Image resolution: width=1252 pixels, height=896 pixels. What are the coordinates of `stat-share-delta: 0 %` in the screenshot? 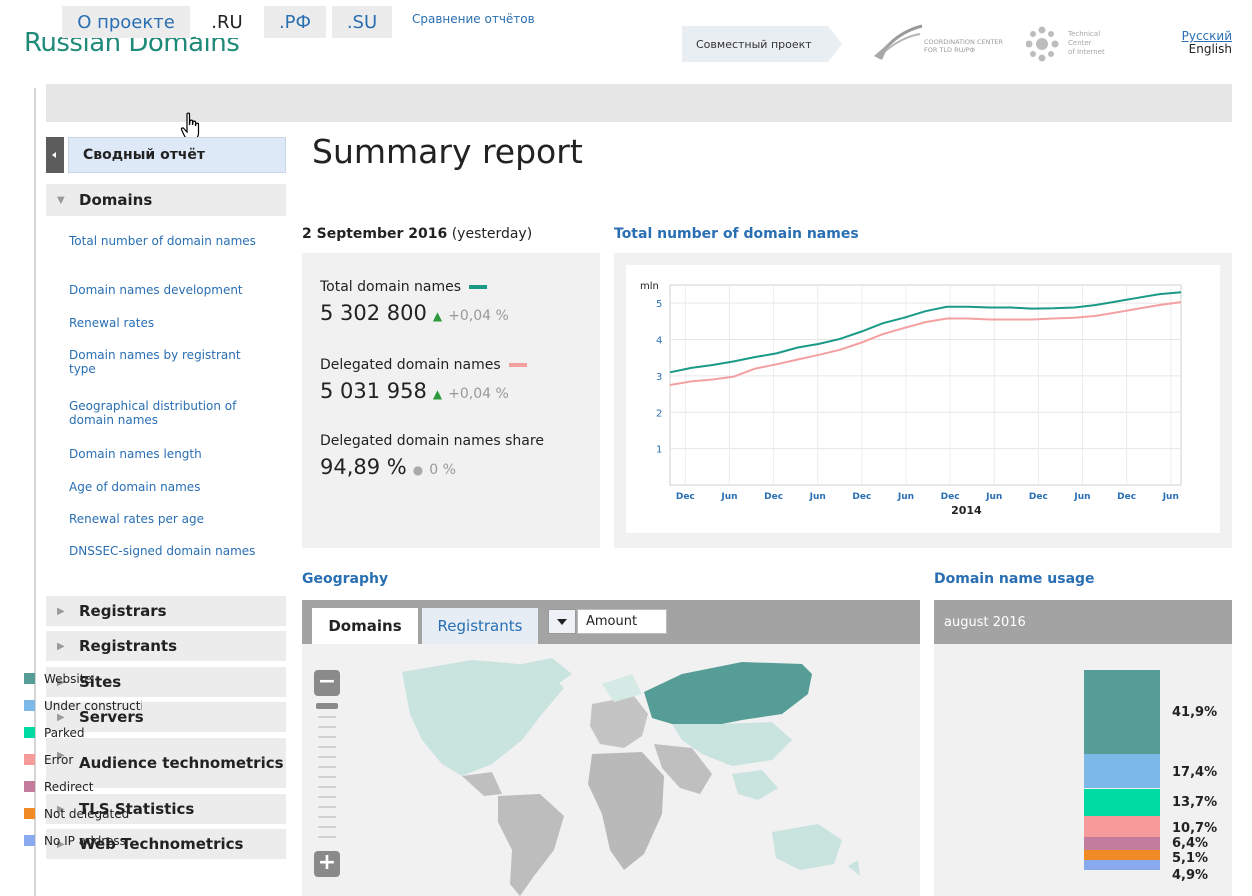 It's located at (442, 470).